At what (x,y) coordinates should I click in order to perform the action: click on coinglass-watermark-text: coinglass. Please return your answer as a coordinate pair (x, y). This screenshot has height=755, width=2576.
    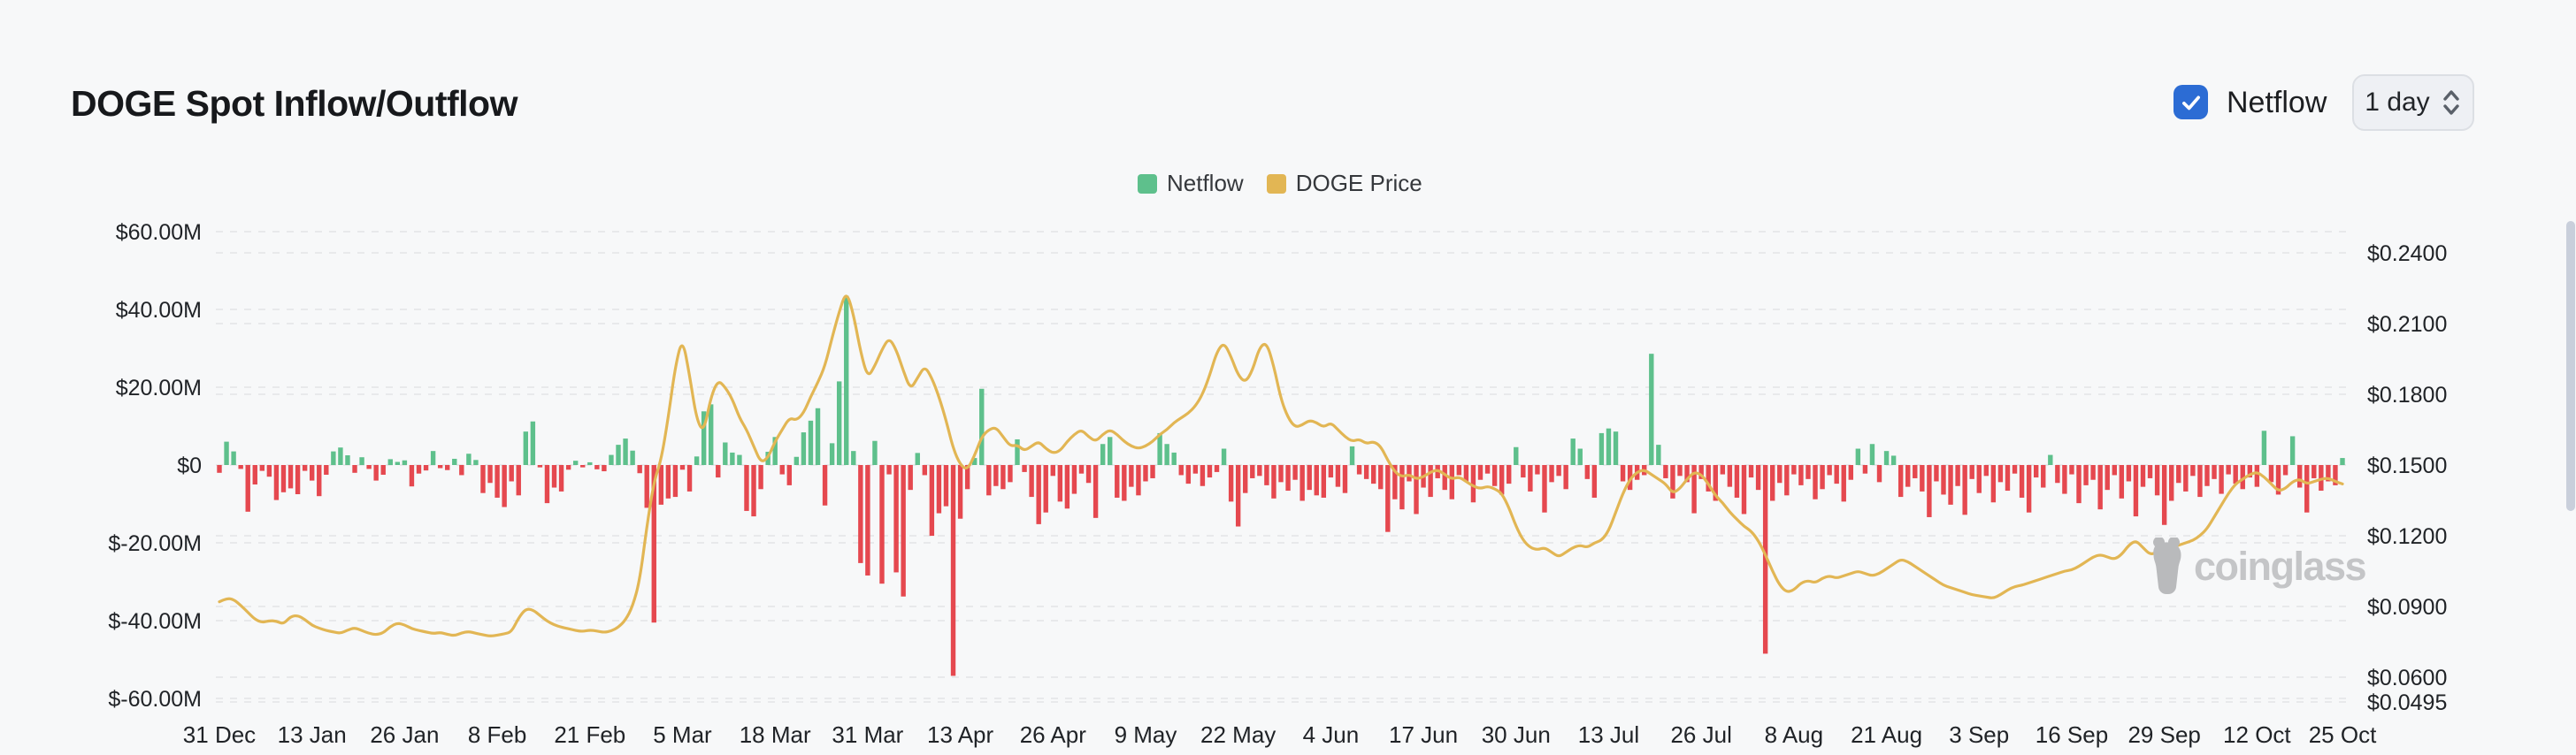
    Looking at the image, I should click on (2280, 566).